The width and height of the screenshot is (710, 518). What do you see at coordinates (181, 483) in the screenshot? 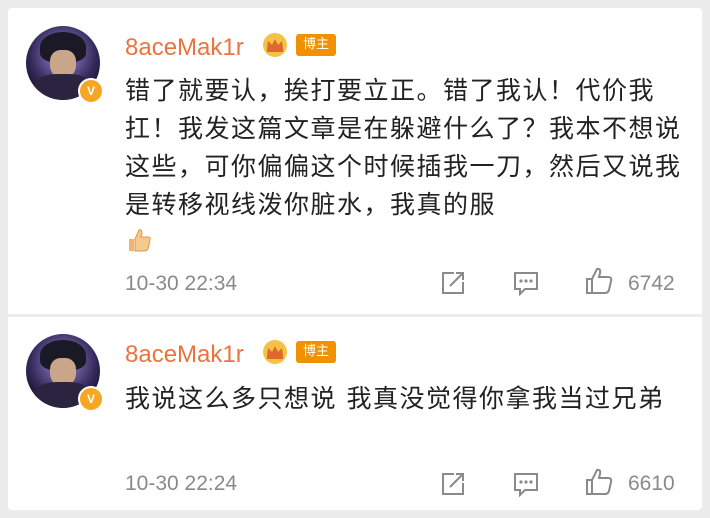
I see `timestamp: 10-30 22:24` at bounding box center [181, 483].